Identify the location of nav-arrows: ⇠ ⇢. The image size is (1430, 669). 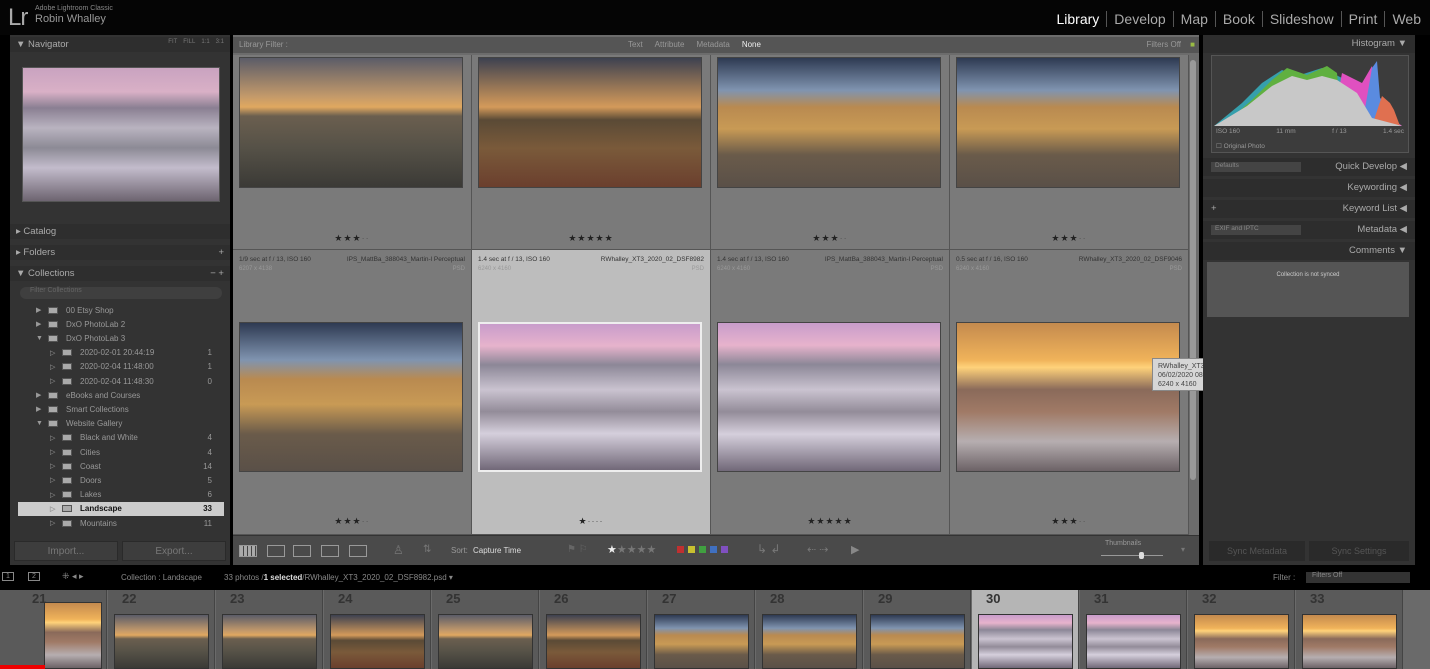
(818, 549).